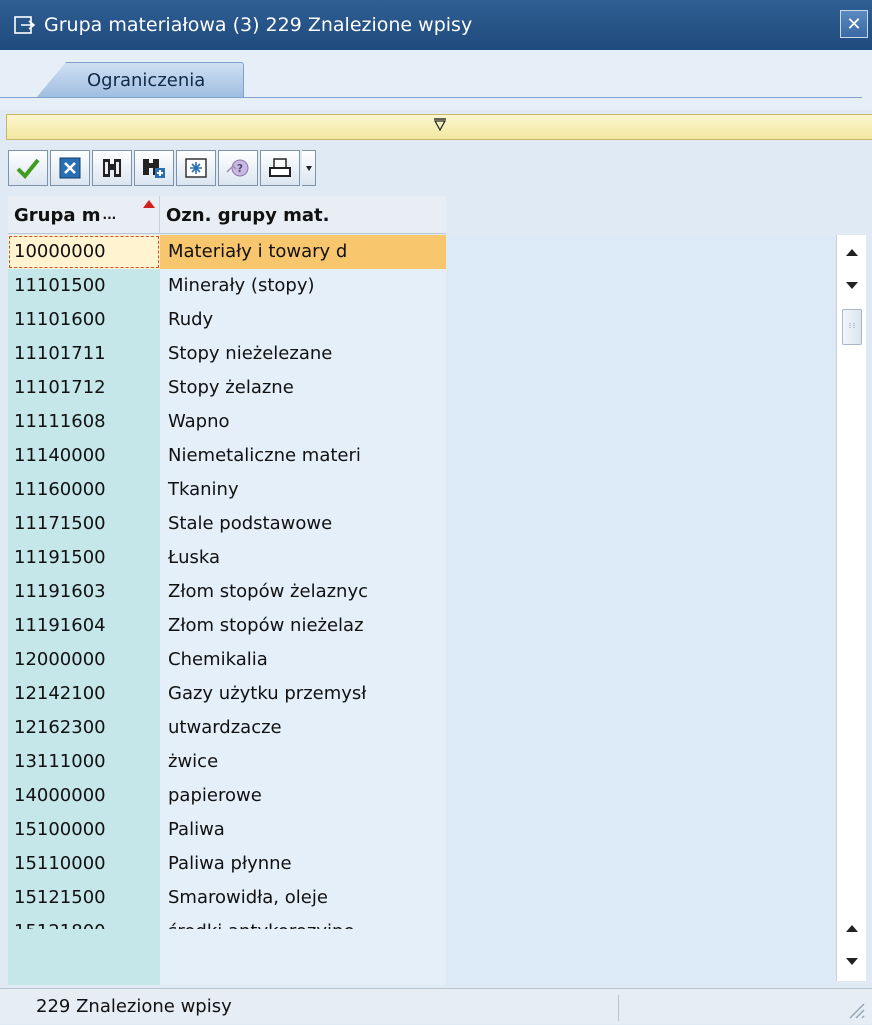 This screenshot has width=872, height=1025. I want to click on new-entry-icon, so click(196, 168).